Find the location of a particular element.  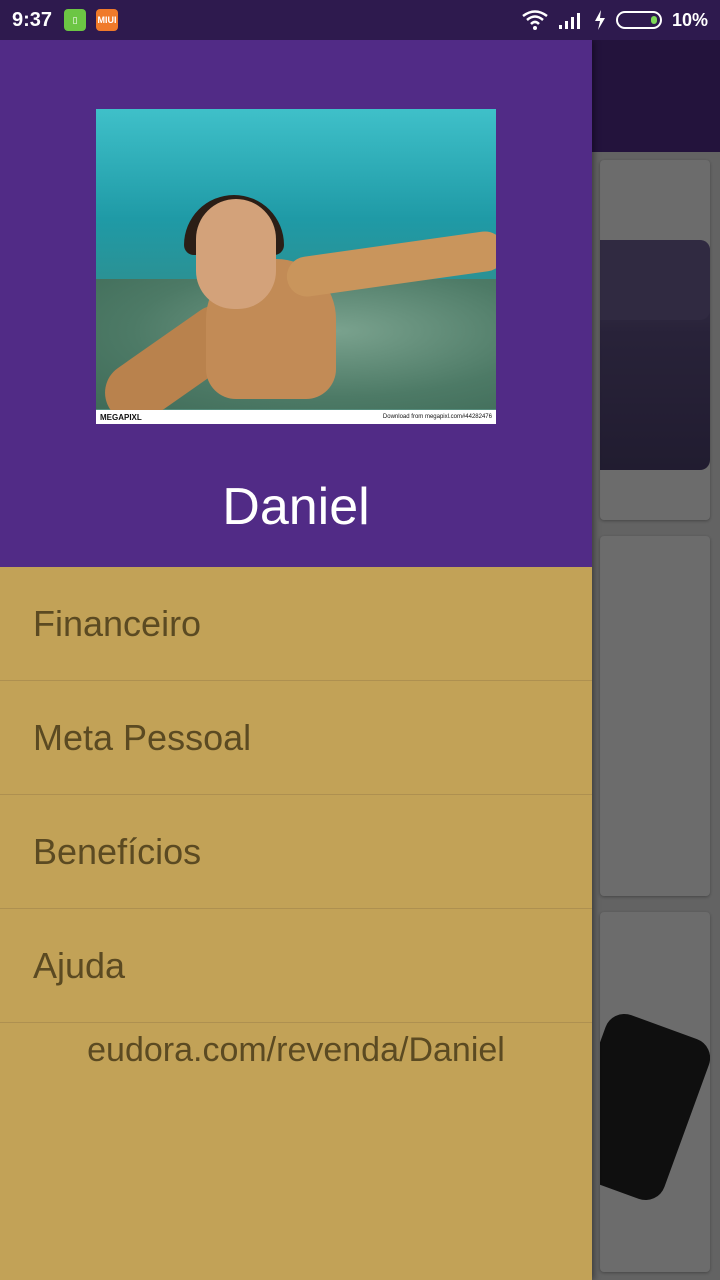

wifi-icon is located at coordinates (535, 20).